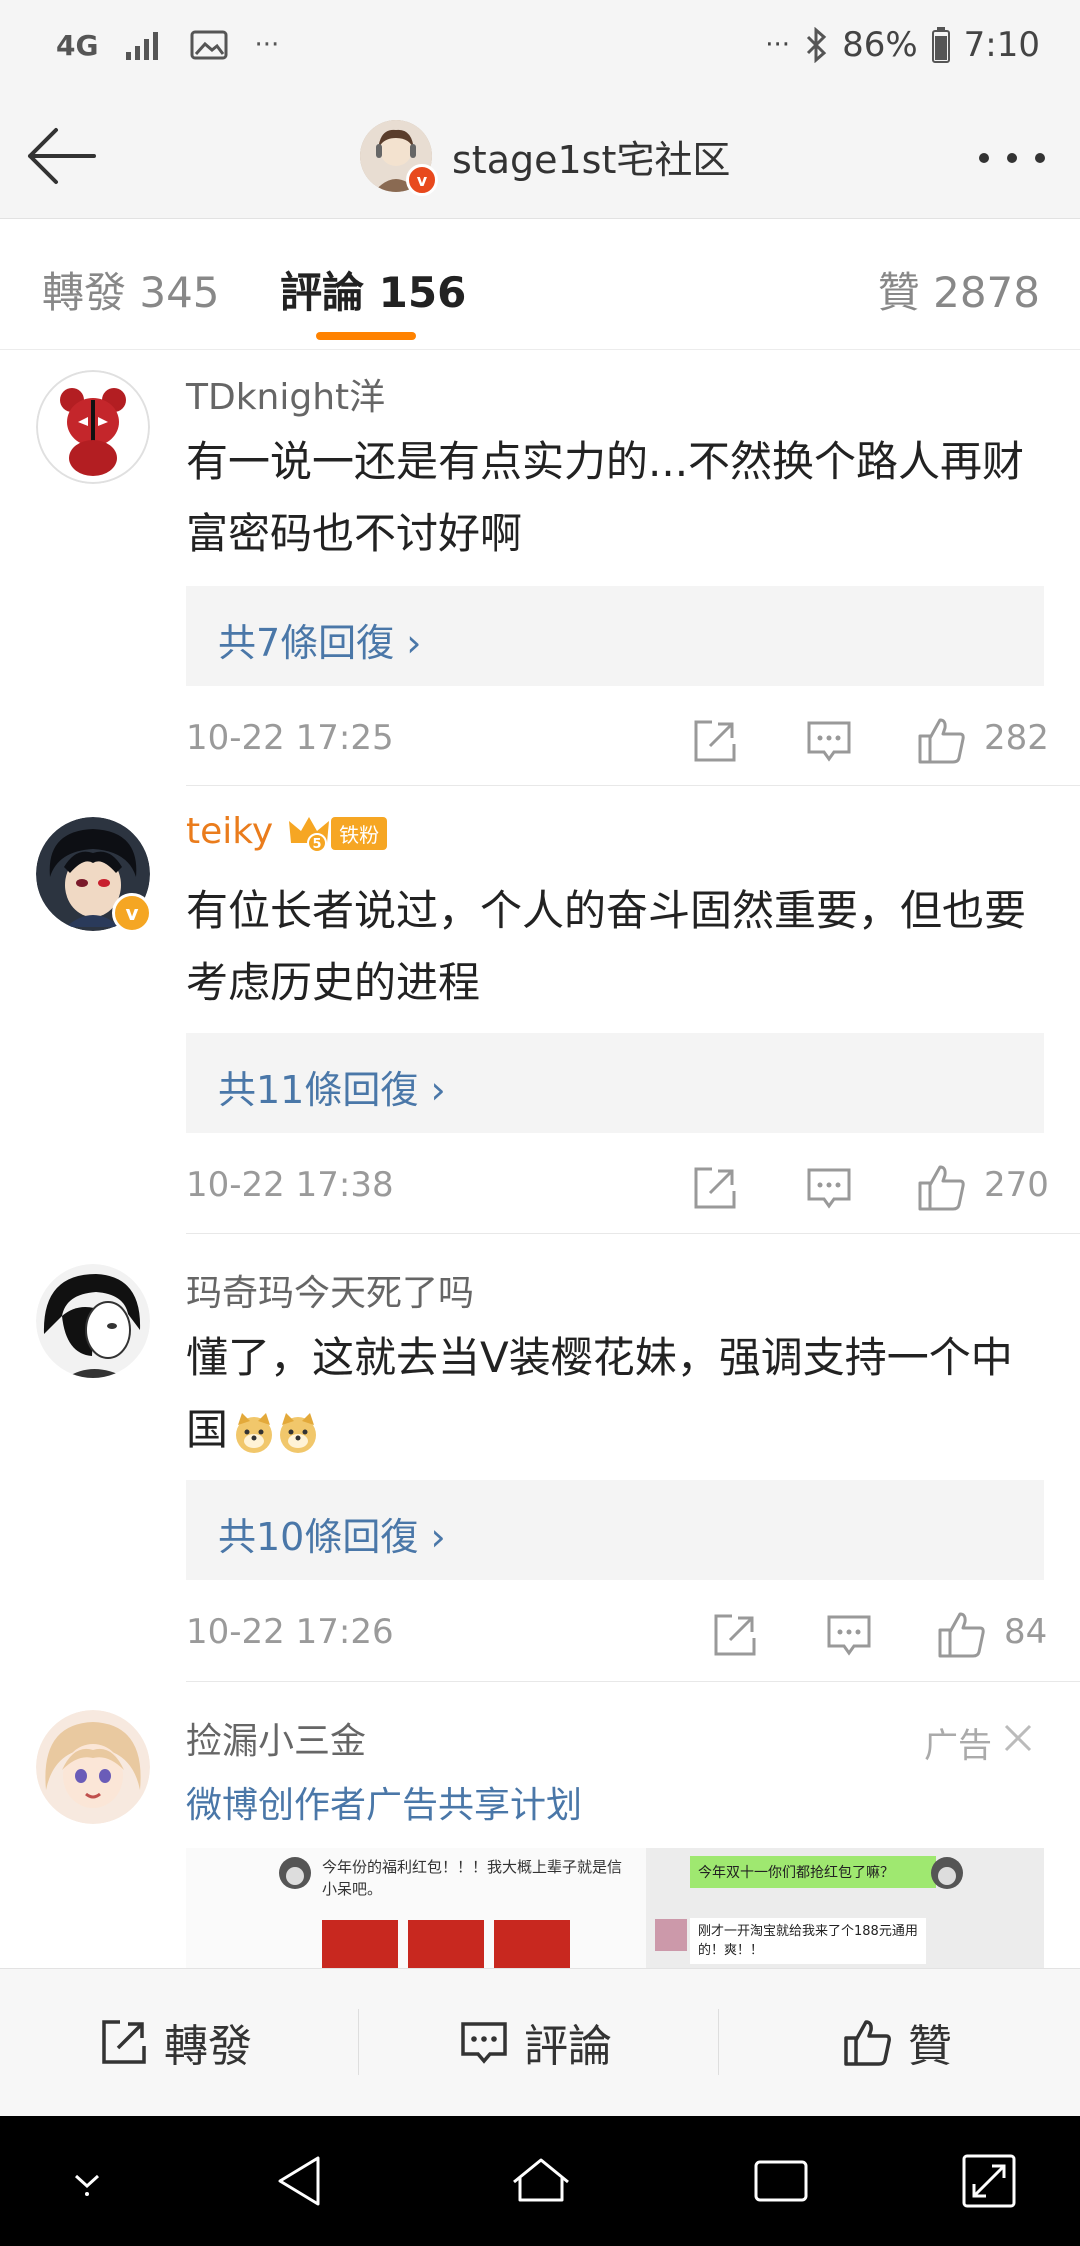 This screenshot has width=1080, height=2246. What do you see at coordinates (384, 1802) in the screenshot?
I see `ad-subtitle: 微博创作者广告共享计划` at bounding box center [384, 1802].